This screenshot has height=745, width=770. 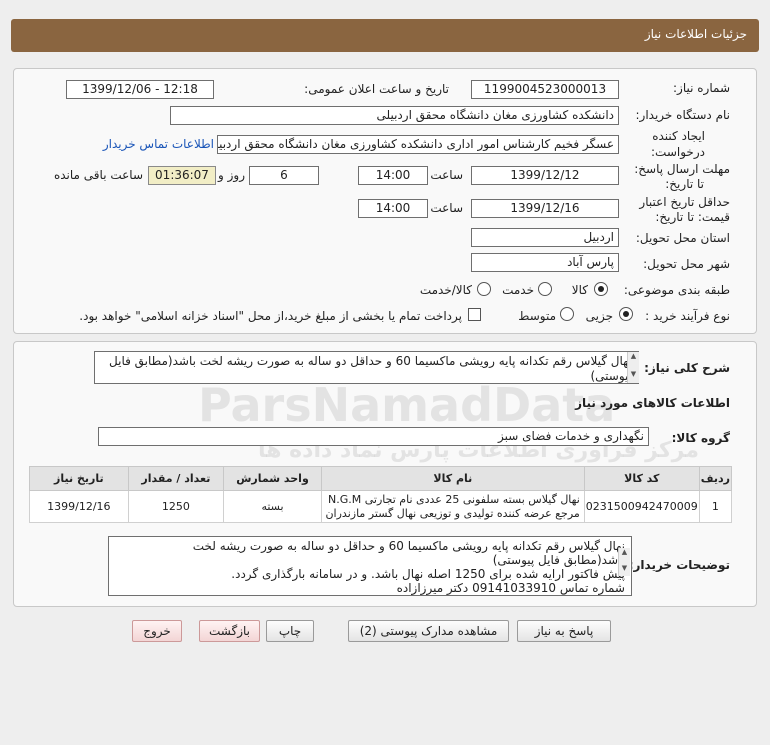 I want to click on process-type-label: نوع فرآیند خرید :, so click(x=687, y=316).